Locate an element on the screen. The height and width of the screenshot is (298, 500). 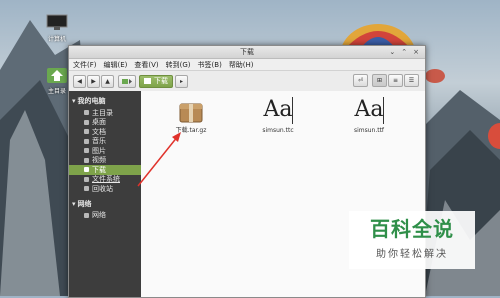
watermark-subtitle: 助你轻松解决 is located at coordinates (412, 254).